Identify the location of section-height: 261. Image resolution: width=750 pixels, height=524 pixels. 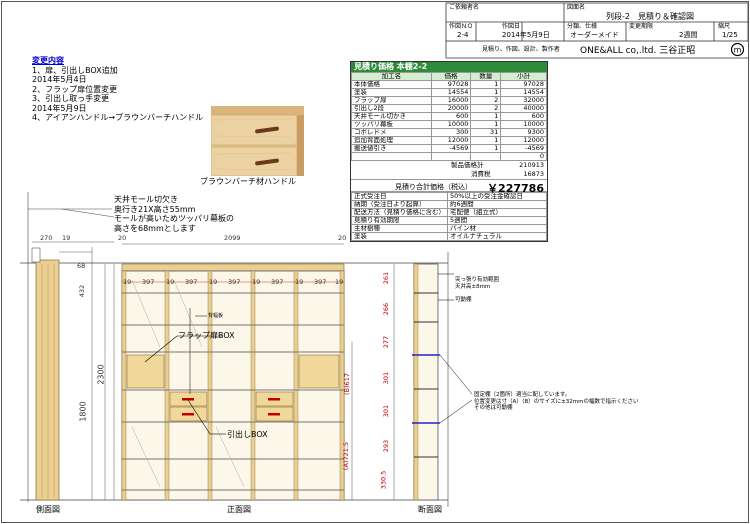
(386, 278).